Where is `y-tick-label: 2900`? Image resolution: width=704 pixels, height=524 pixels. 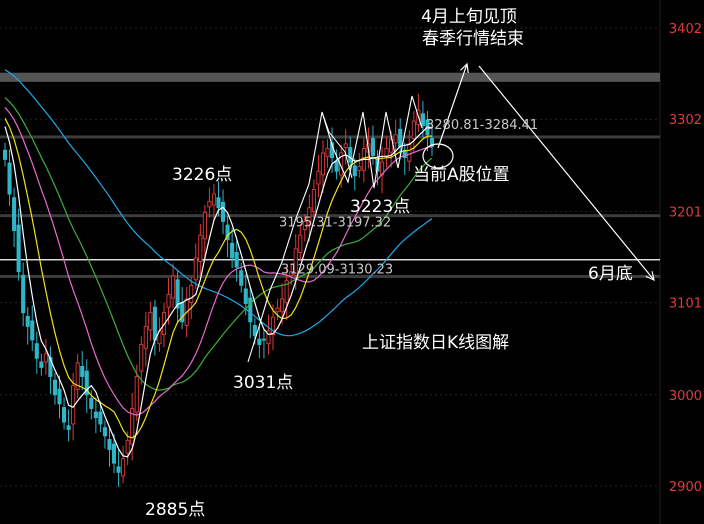 y-tick-label: 2900 is located at coordinates (685, 487).